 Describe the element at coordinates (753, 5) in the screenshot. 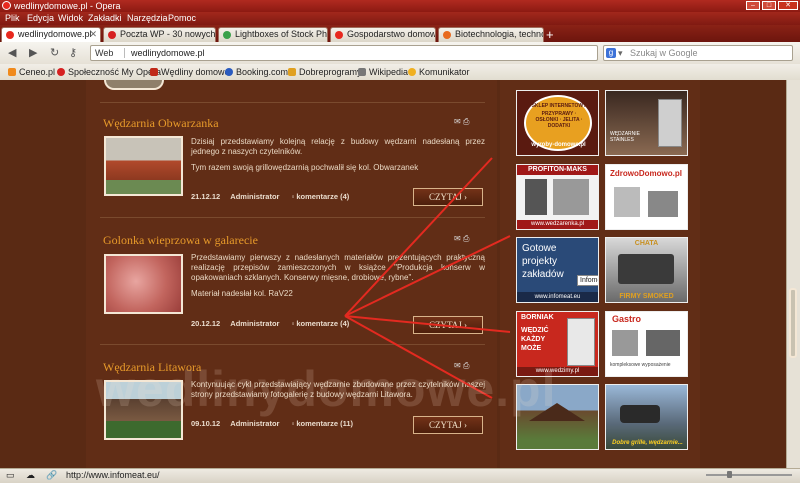

I see `minimize-icon: –` at that location.